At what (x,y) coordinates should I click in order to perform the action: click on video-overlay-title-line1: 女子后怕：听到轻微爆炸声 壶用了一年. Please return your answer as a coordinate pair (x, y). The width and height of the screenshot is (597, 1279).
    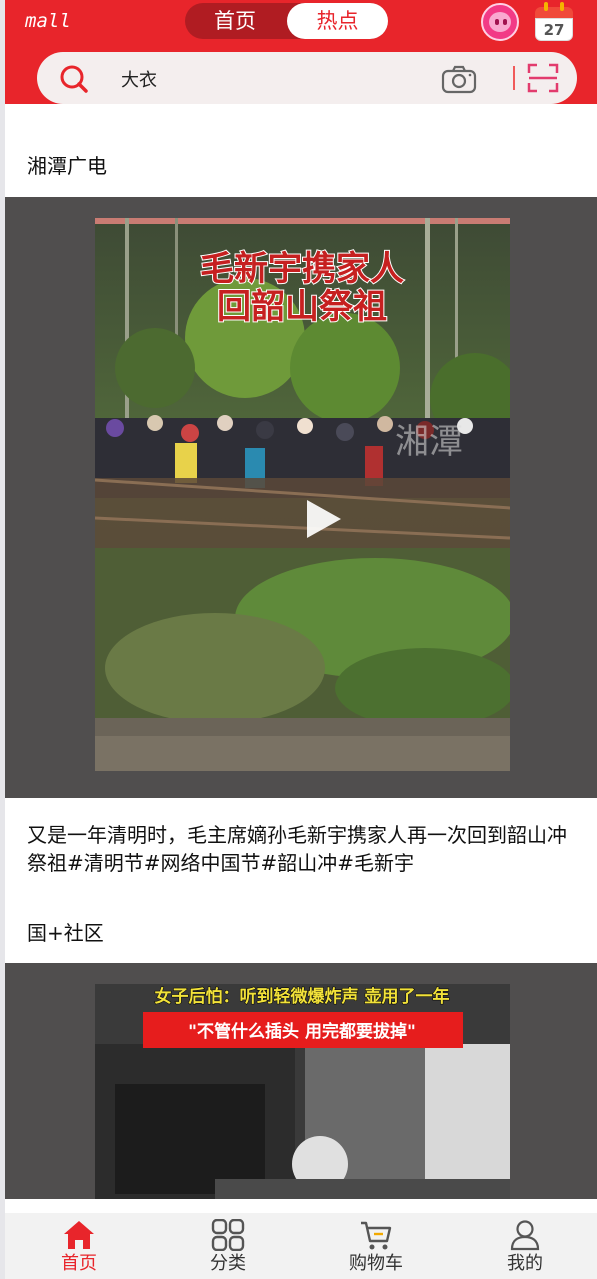
    Looking at the image, I should click on (302, 996).